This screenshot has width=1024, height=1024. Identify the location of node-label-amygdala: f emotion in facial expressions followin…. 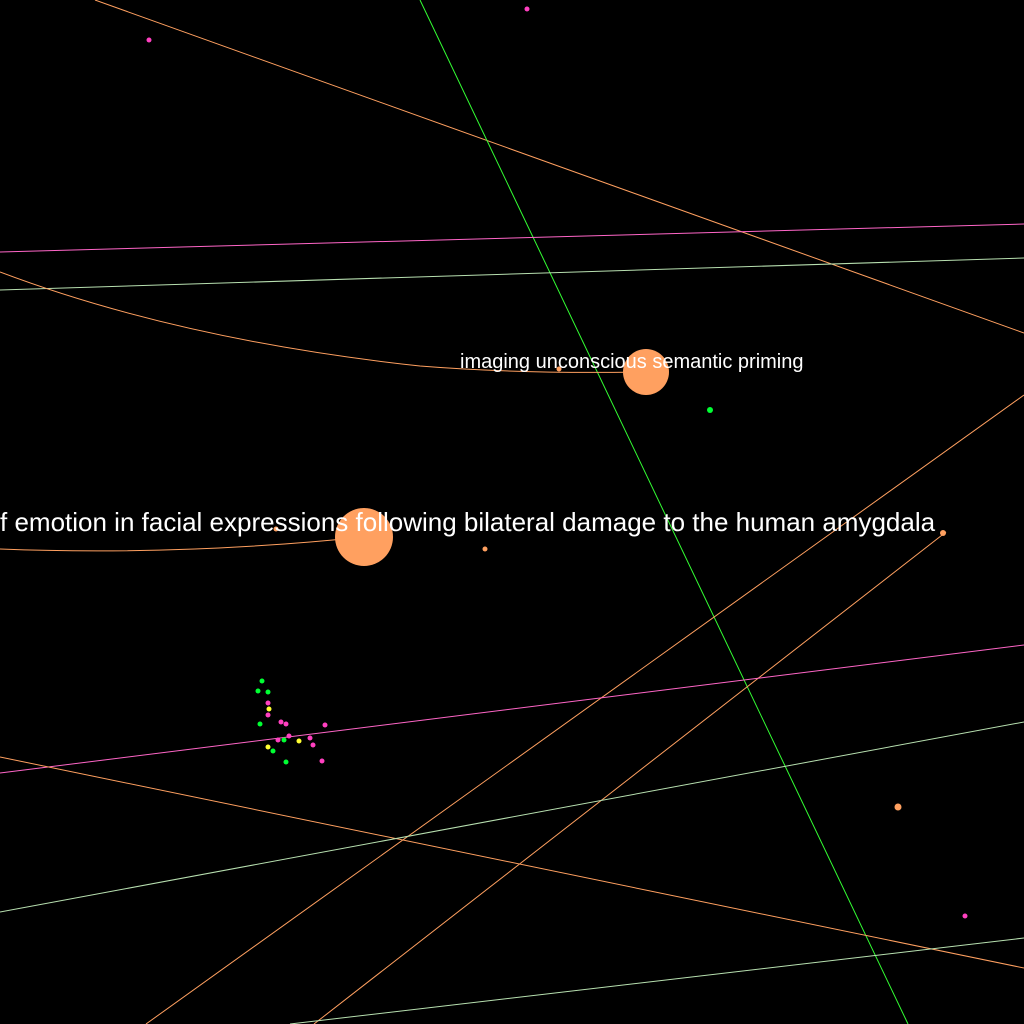
(468, 522).